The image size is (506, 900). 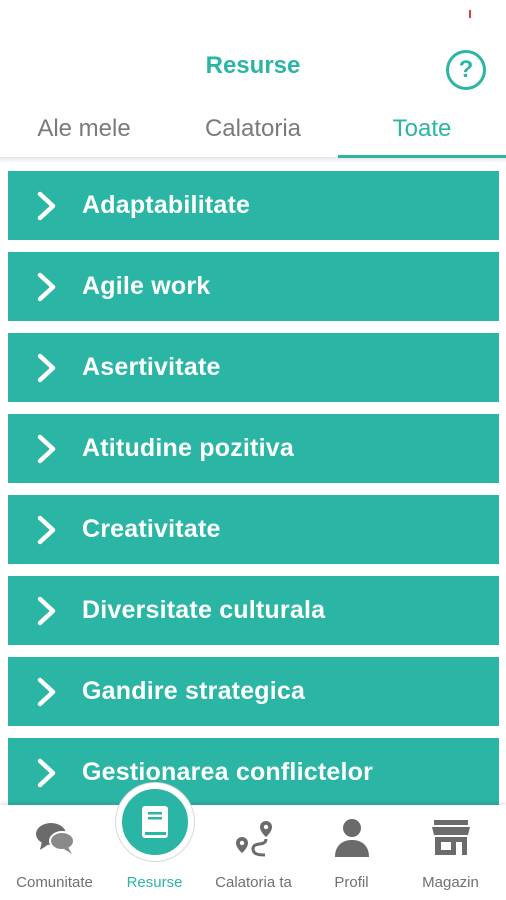 What do you see at coordinates (352, 838) in the screenshot?
I see `person-icon` at bounding box center [352, 838].